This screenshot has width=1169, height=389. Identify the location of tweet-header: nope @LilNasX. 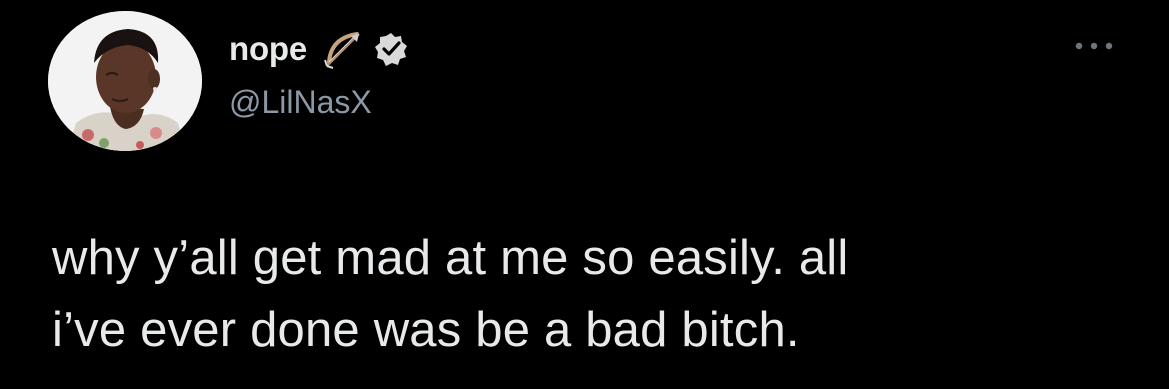
(319, 74).